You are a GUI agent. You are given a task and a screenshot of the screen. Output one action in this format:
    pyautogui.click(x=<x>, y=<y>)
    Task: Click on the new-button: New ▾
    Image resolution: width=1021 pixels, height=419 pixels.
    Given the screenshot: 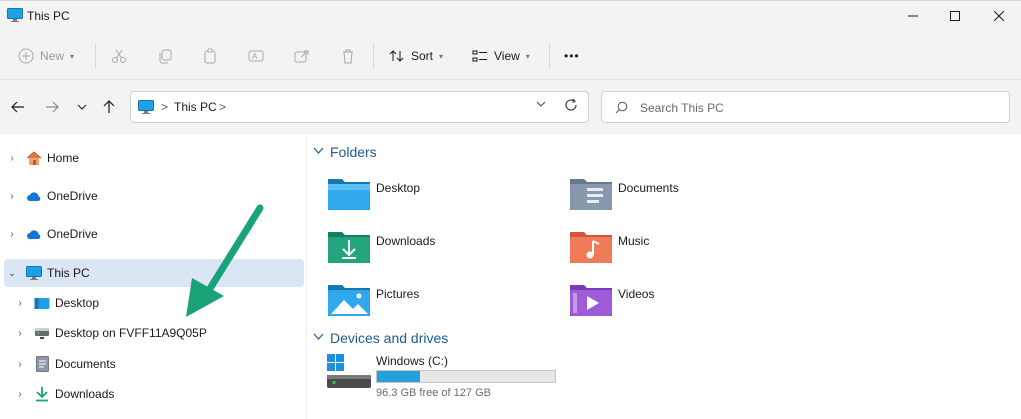 What is the action you would take?
    pyautogui.click(x=46, y=56)
    